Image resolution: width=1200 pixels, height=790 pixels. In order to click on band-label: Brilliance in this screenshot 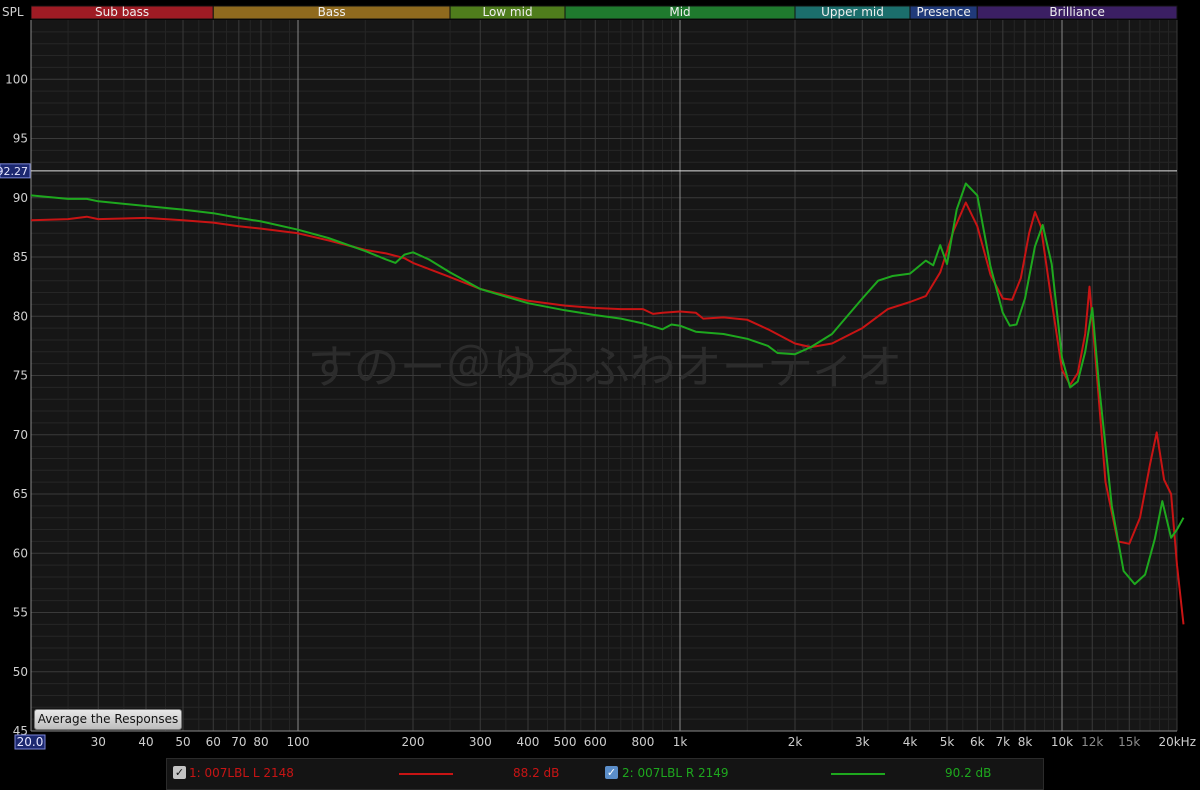, I will do `click(1076, 12)`.